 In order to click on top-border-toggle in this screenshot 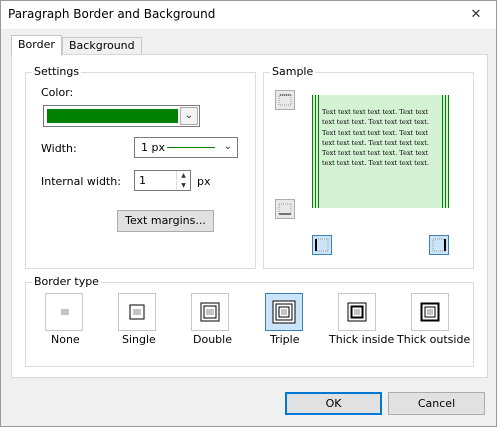, I will do `click(285, 100)`.